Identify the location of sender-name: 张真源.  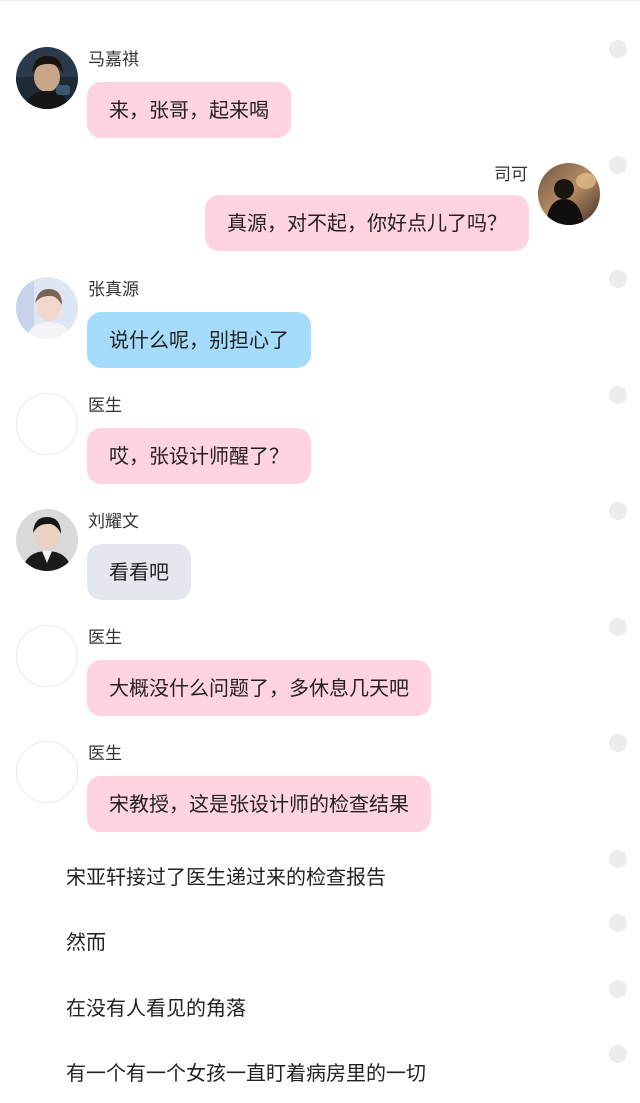
(113, 290).